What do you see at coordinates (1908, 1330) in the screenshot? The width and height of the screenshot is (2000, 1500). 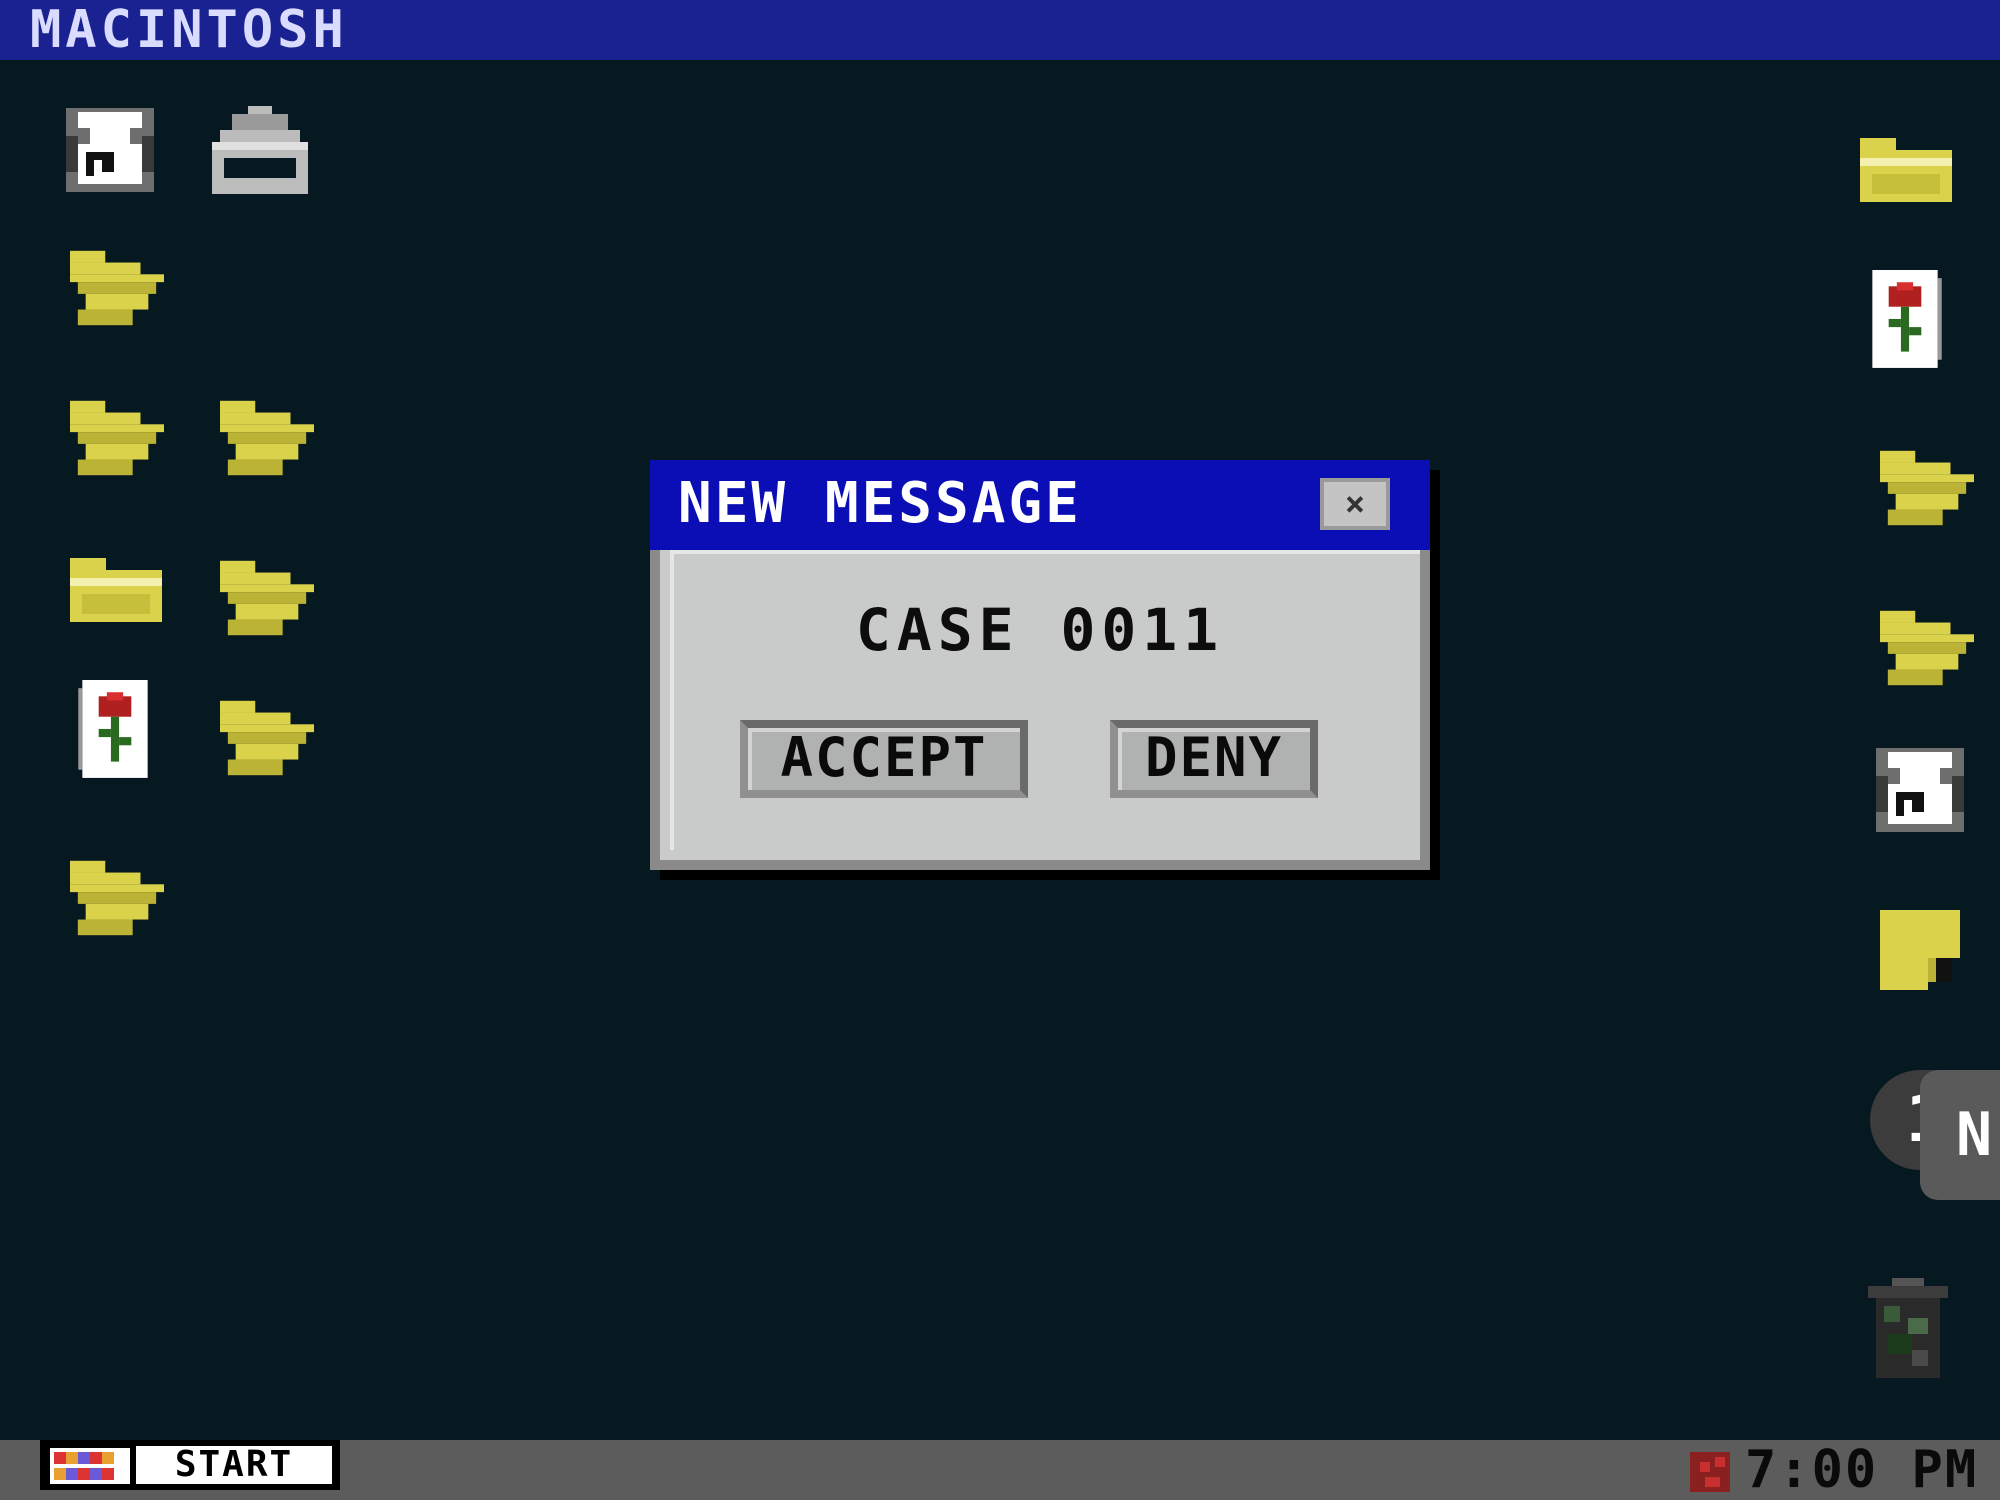 I see `trash-icon` at bounding box center [1908, 1330].